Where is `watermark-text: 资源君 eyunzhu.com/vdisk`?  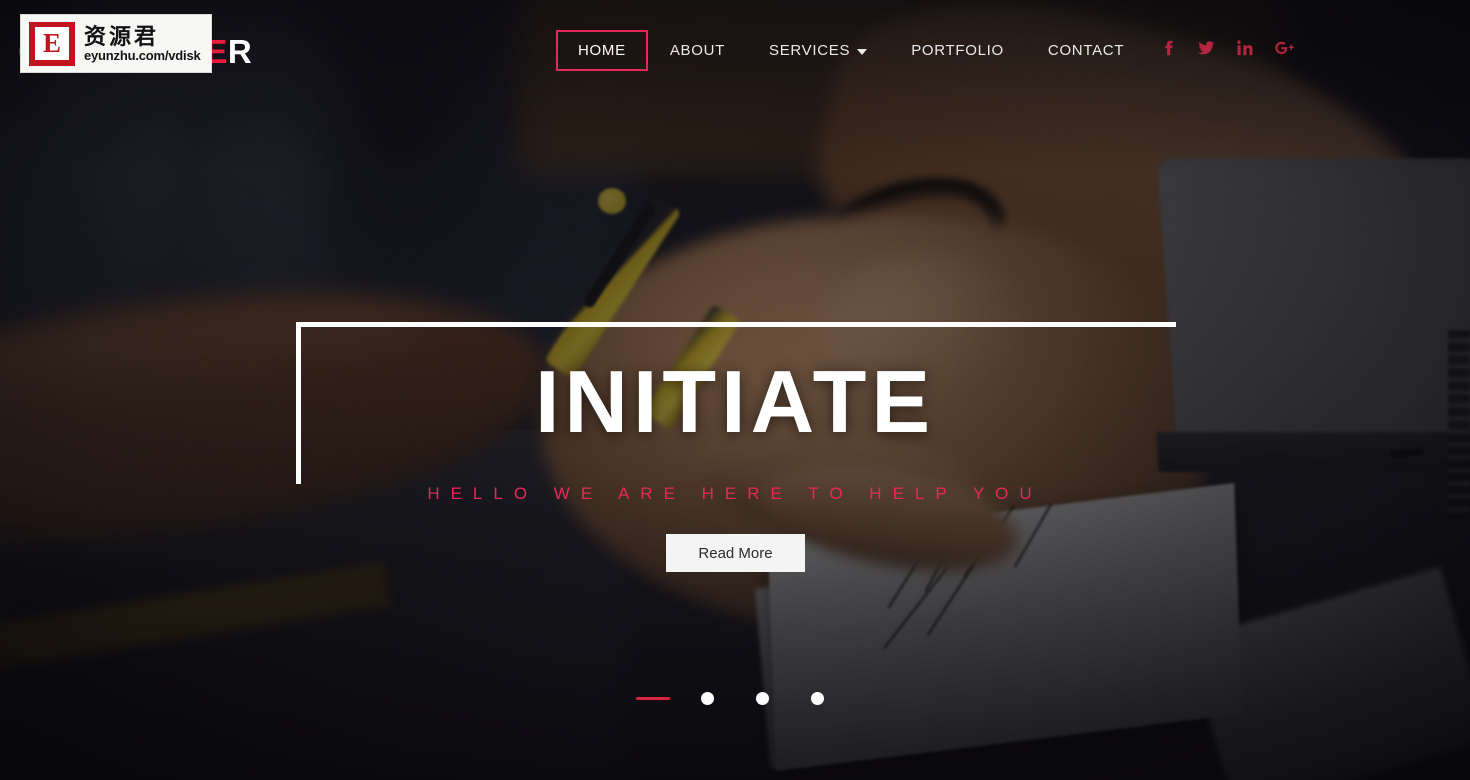
watermark-text: 资源君 eyunzhu.com/vdisk is located at coordinates (142, 44).